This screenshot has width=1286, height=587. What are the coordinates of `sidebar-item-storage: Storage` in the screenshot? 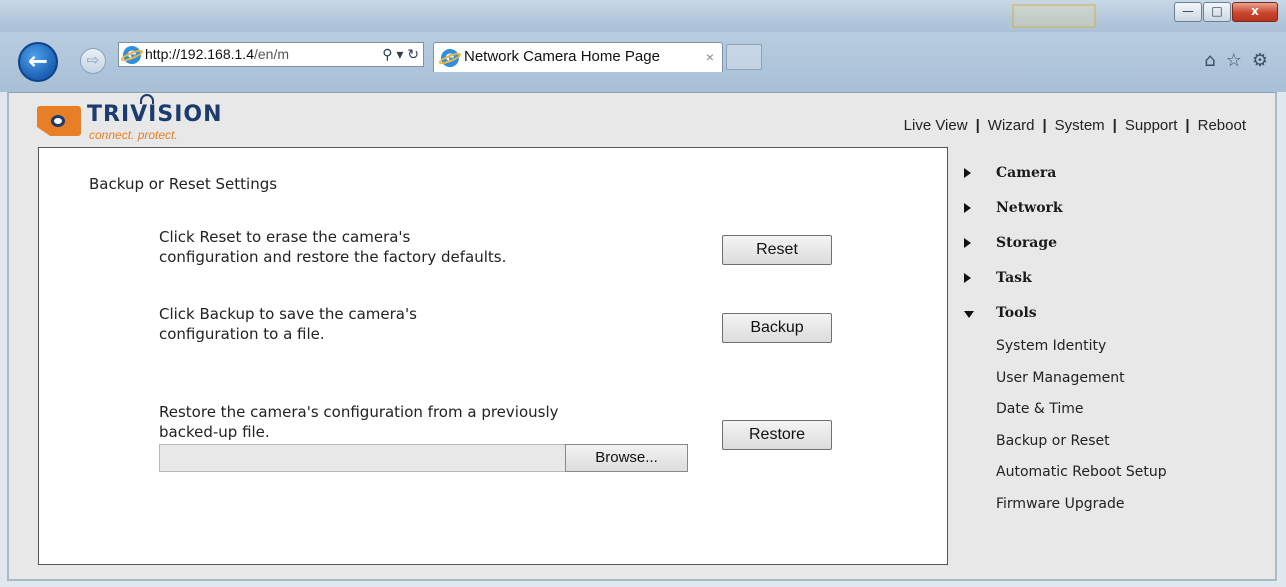 It's located at (1114, 248).